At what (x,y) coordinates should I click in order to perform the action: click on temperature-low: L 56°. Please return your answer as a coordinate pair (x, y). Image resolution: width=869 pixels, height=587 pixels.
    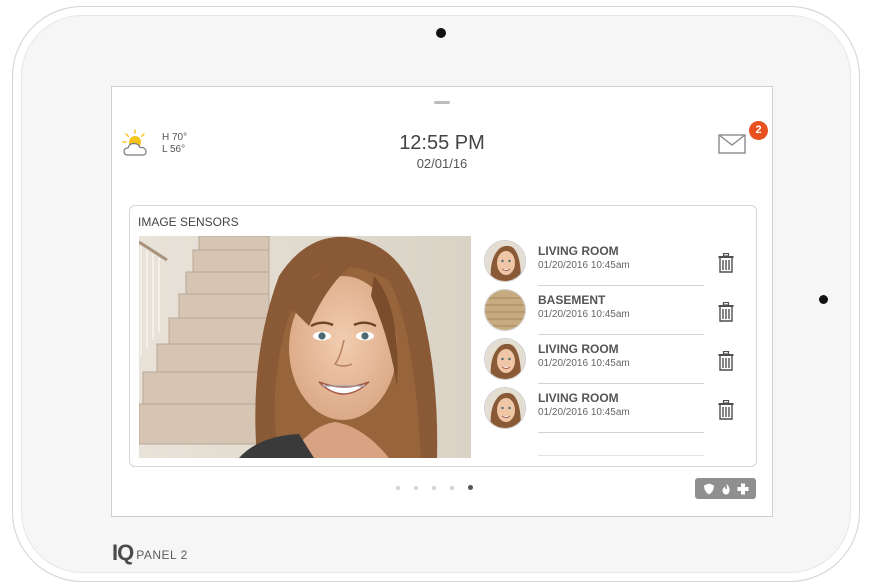
    Looking at the image, I should click on (174, 149).